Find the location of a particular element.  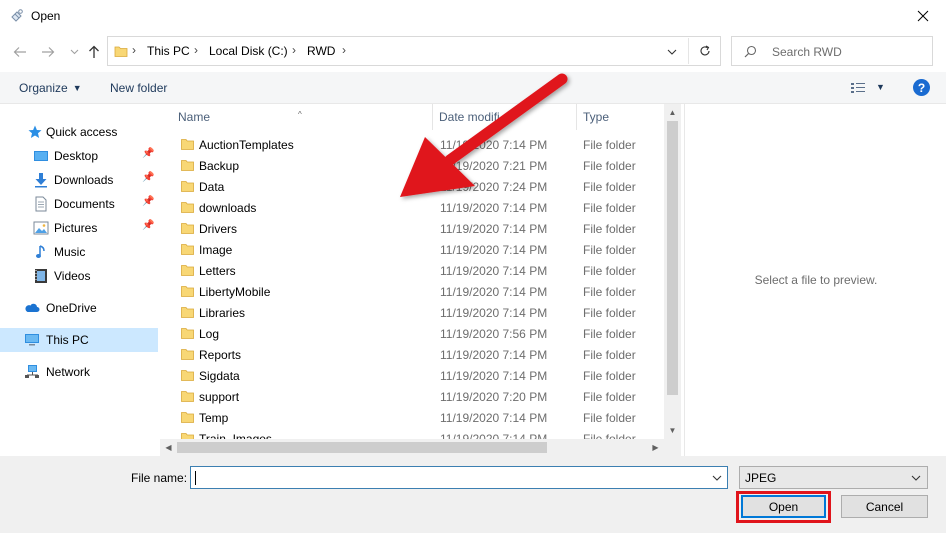

nav-label-downloads: Downloads is located at coordinates (84, 180).